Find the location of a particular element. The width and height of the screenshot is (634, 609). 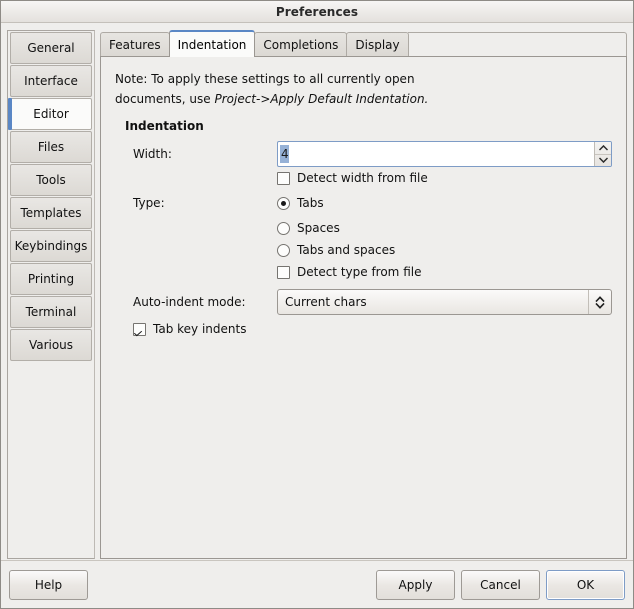

auto-indent-row: Auto-indent mode: Current chars is located at coordinates (368, 302).